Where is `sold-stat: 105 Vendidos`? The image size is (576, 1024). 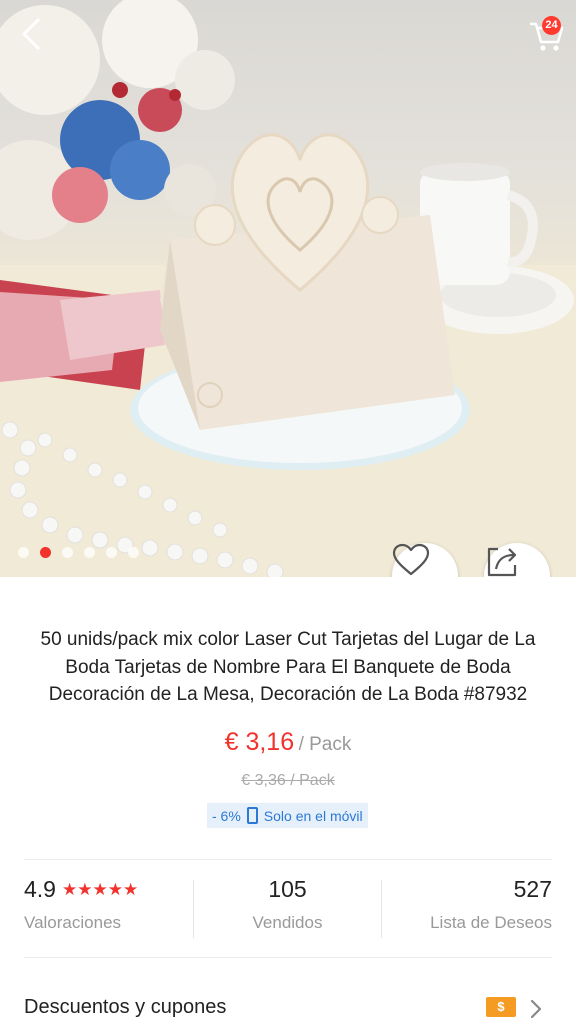
sold-stat: 105 Vendidos is located at coordinates (287, 911).